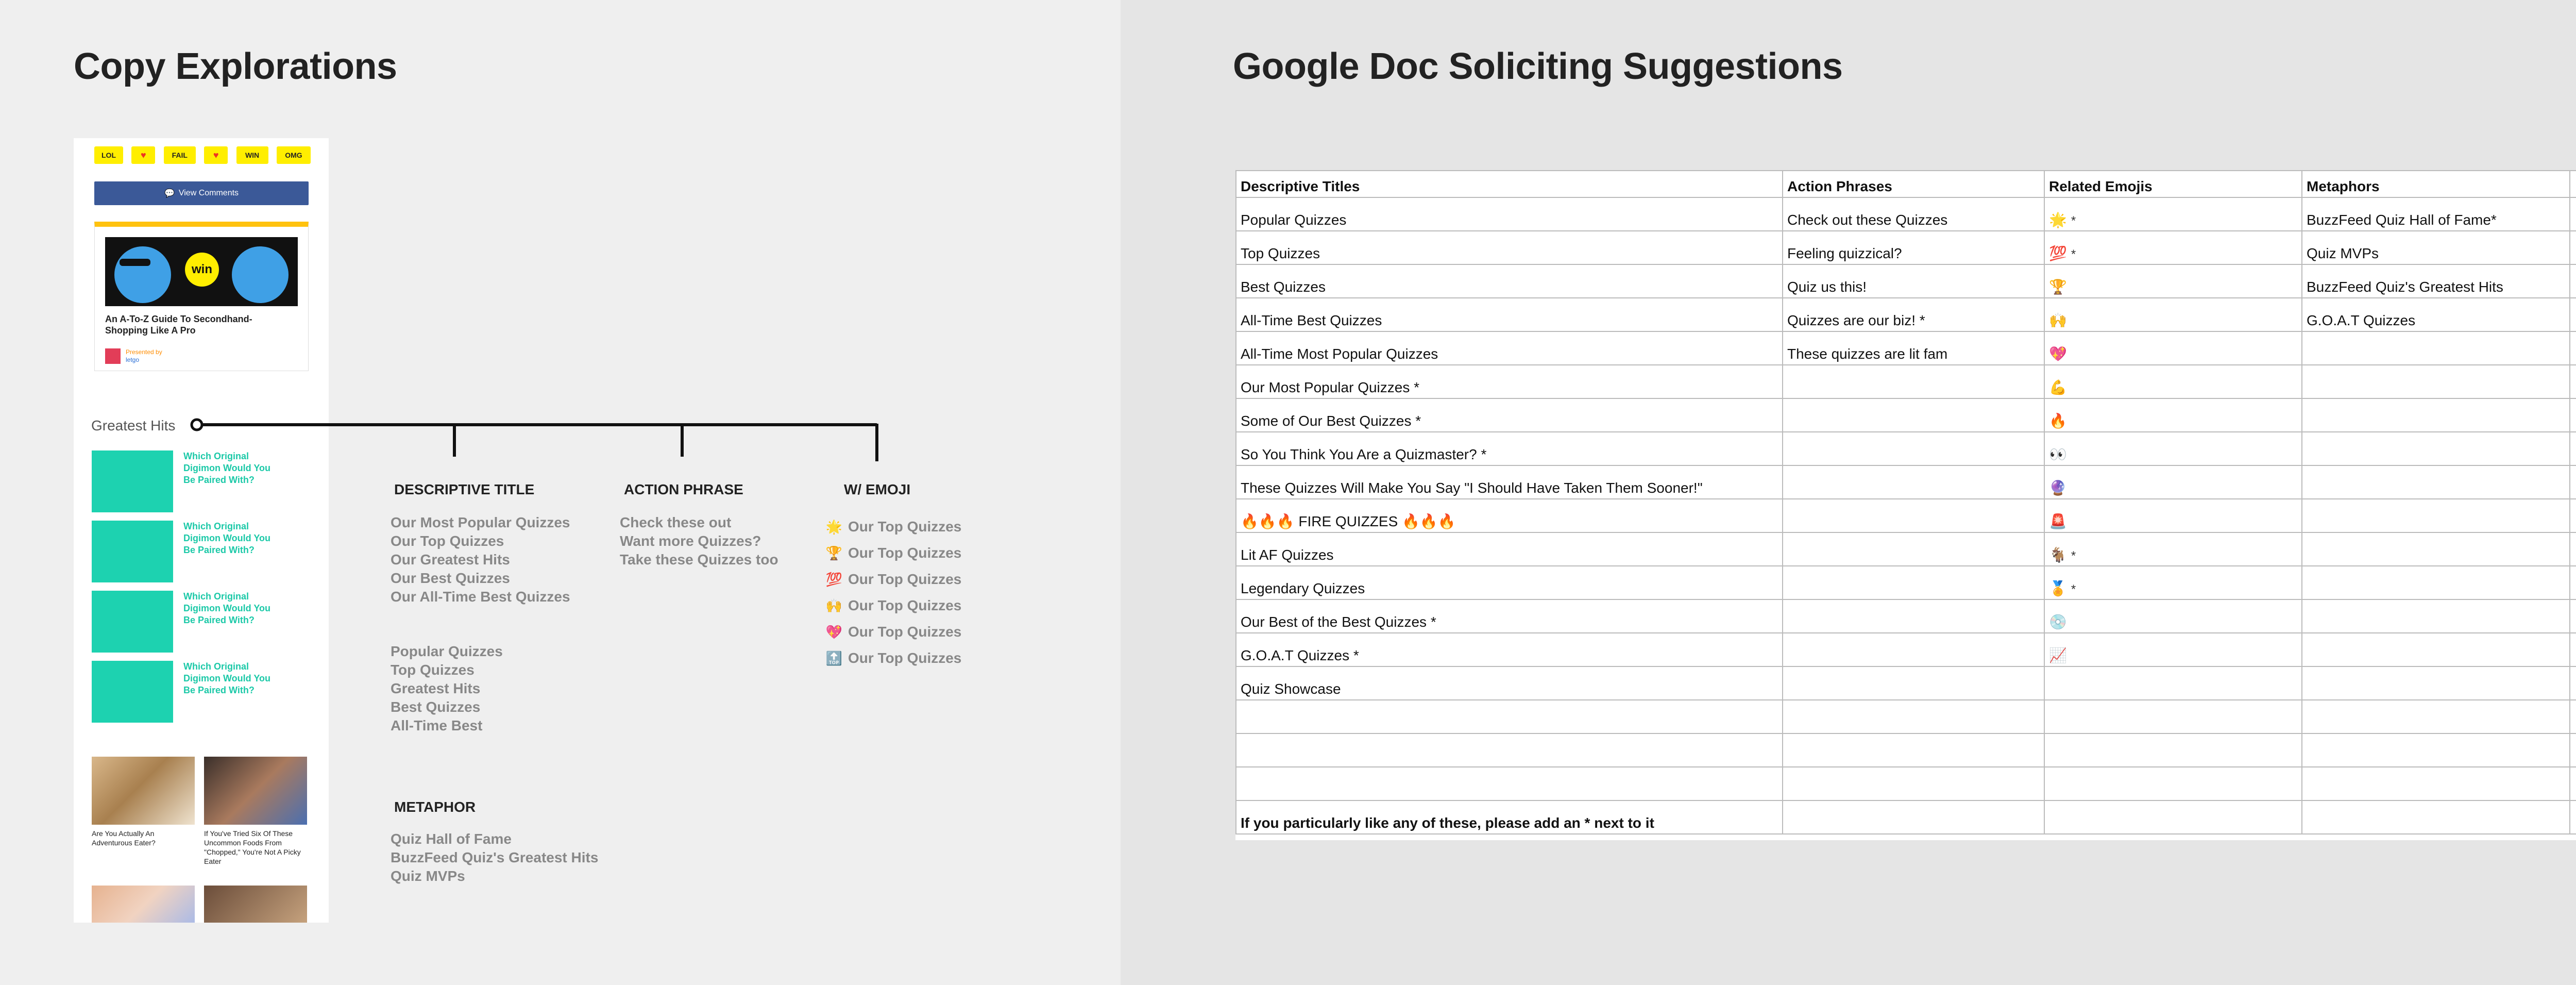  Describe the element at coordinates (1509, 616) in the screenshot. I see `cell-descriptive-title: Our Best of the Best Quizzes *` at that location.